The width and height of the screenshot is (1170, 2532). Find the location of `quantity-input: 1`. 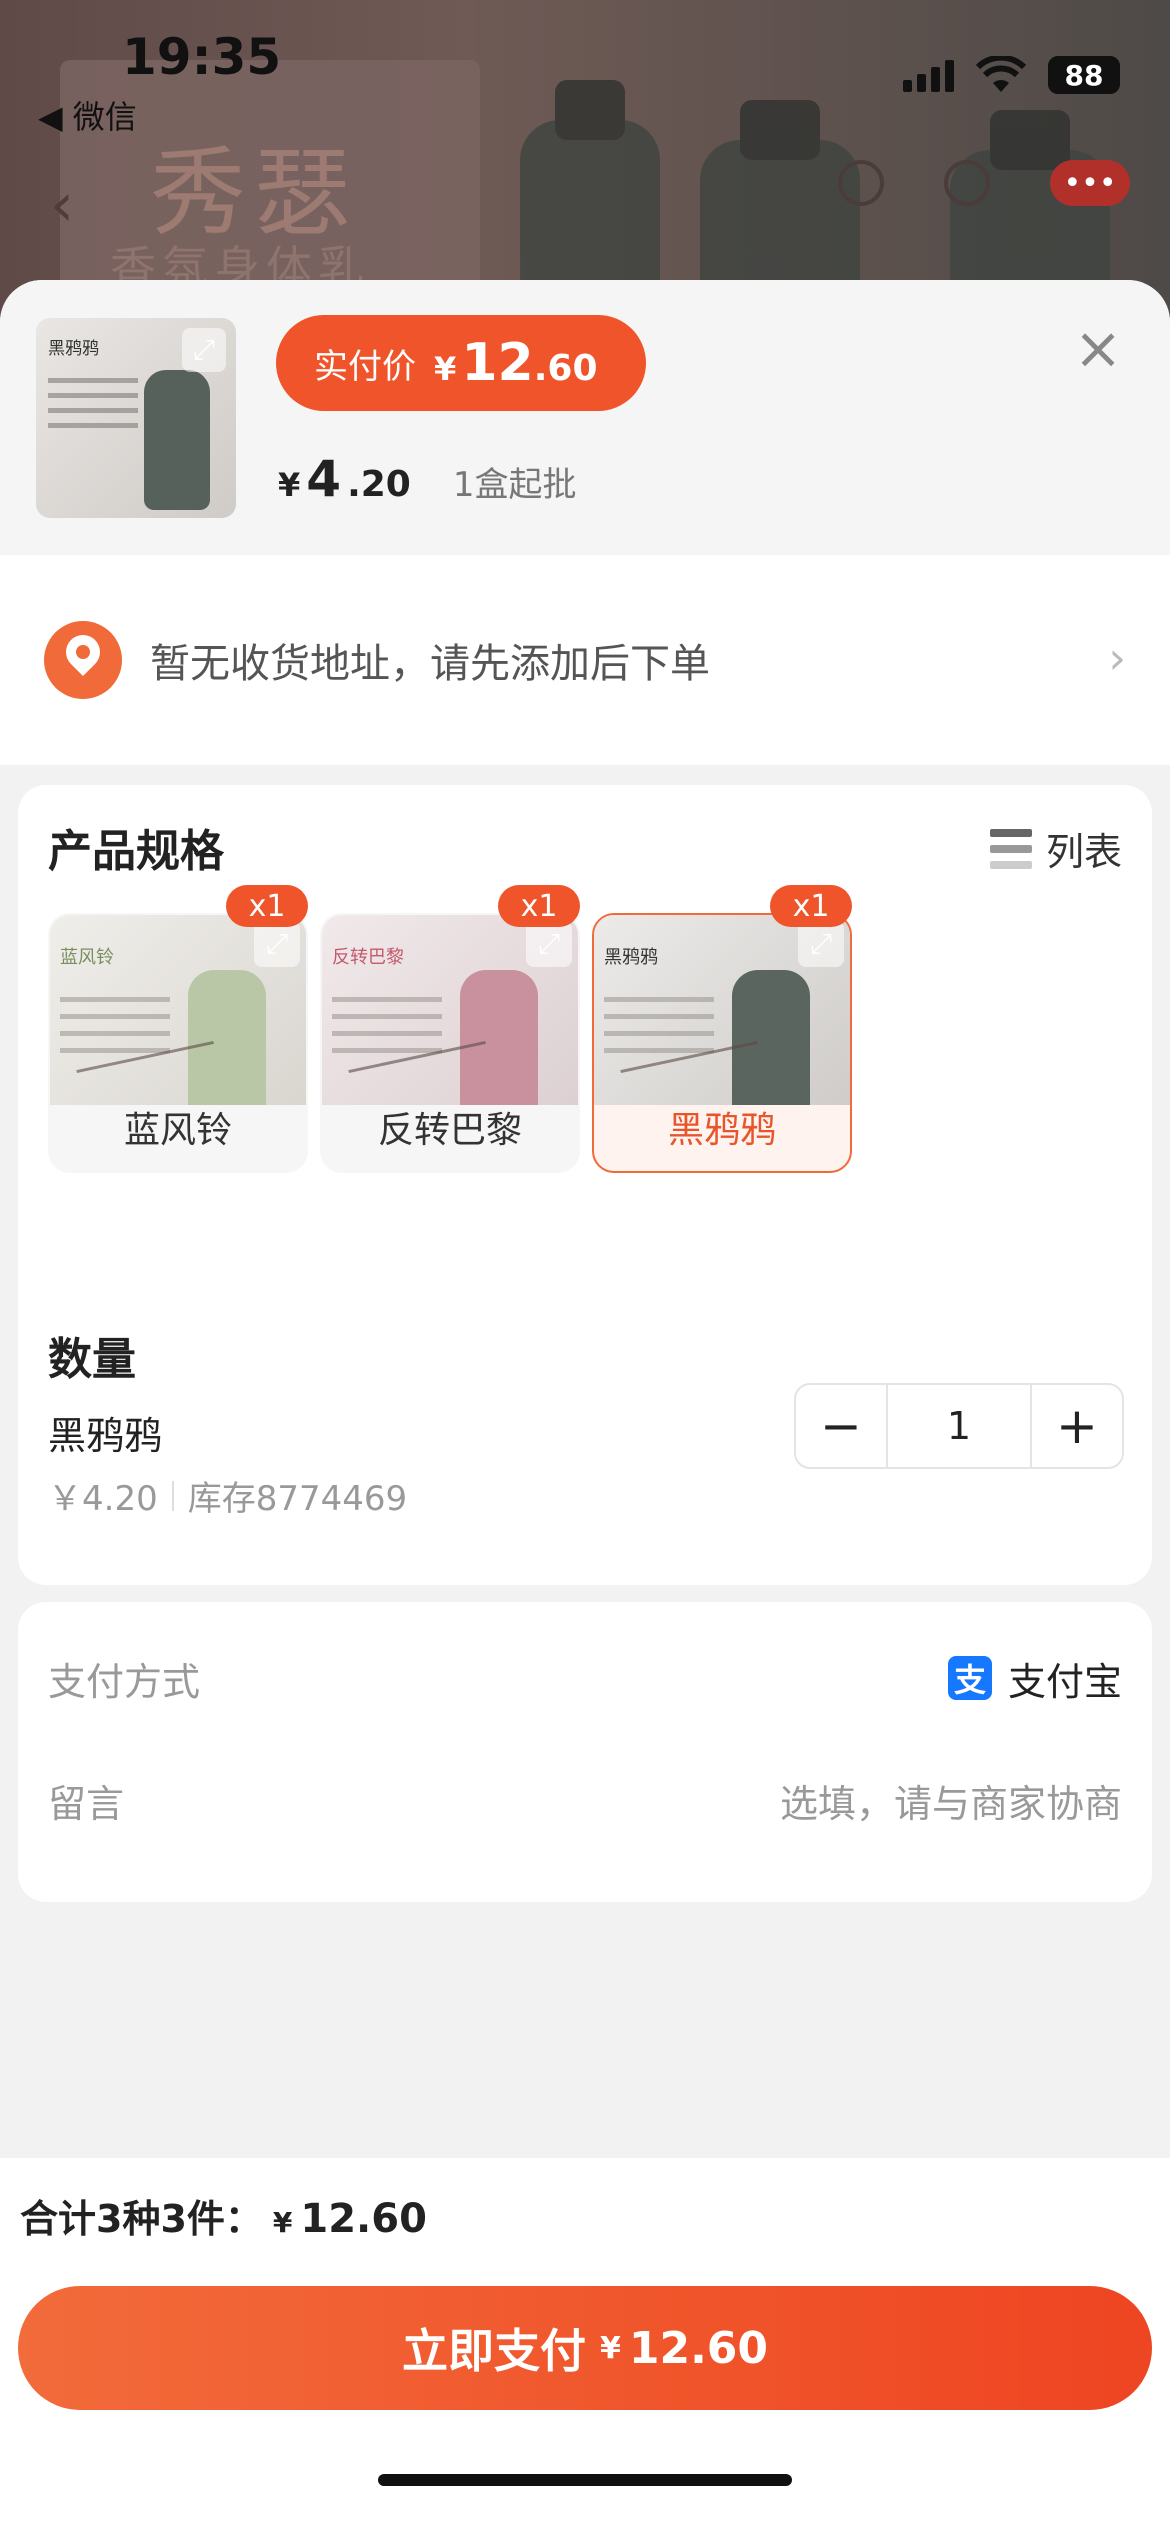

quantity-input: 1 is located at coordinates (959, 1426).